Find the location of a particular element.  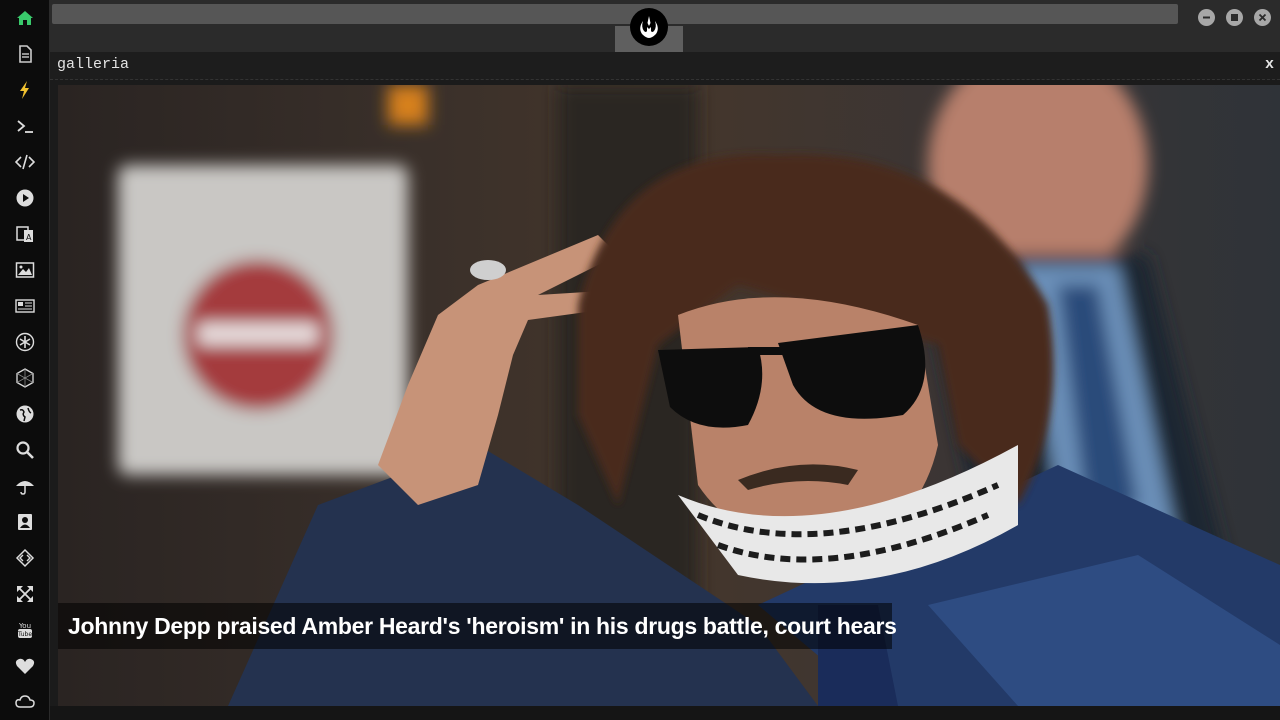

bottom-strip is located at coordinates (665, 713).